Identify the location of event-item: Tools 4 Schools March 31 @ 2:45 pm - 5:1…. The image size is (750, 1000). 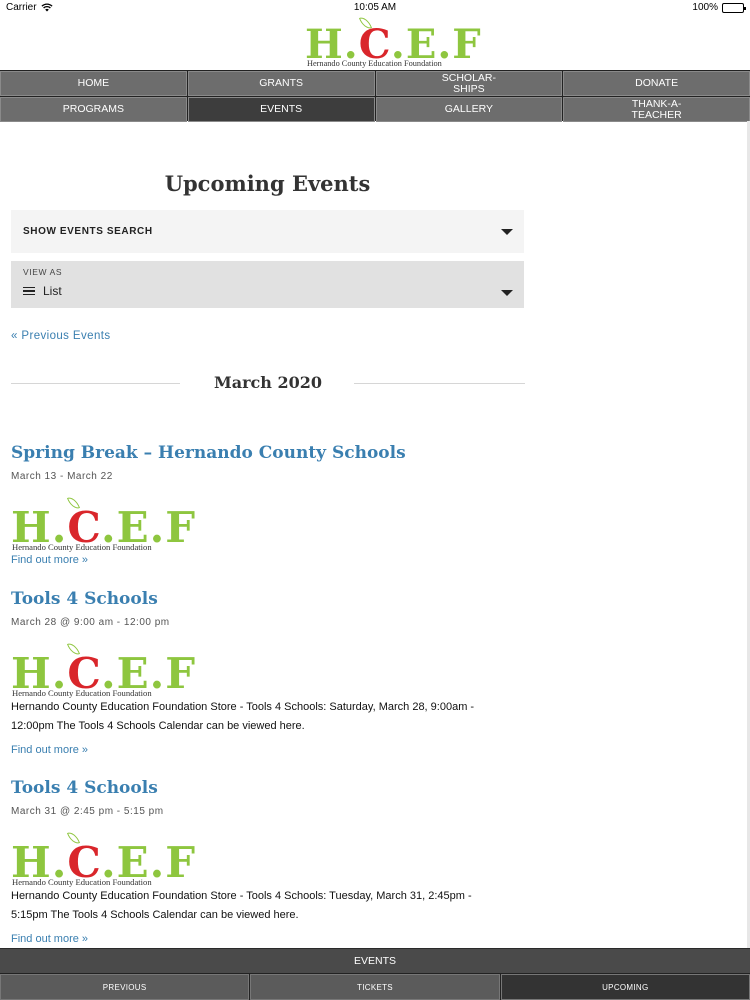
(246, 861).